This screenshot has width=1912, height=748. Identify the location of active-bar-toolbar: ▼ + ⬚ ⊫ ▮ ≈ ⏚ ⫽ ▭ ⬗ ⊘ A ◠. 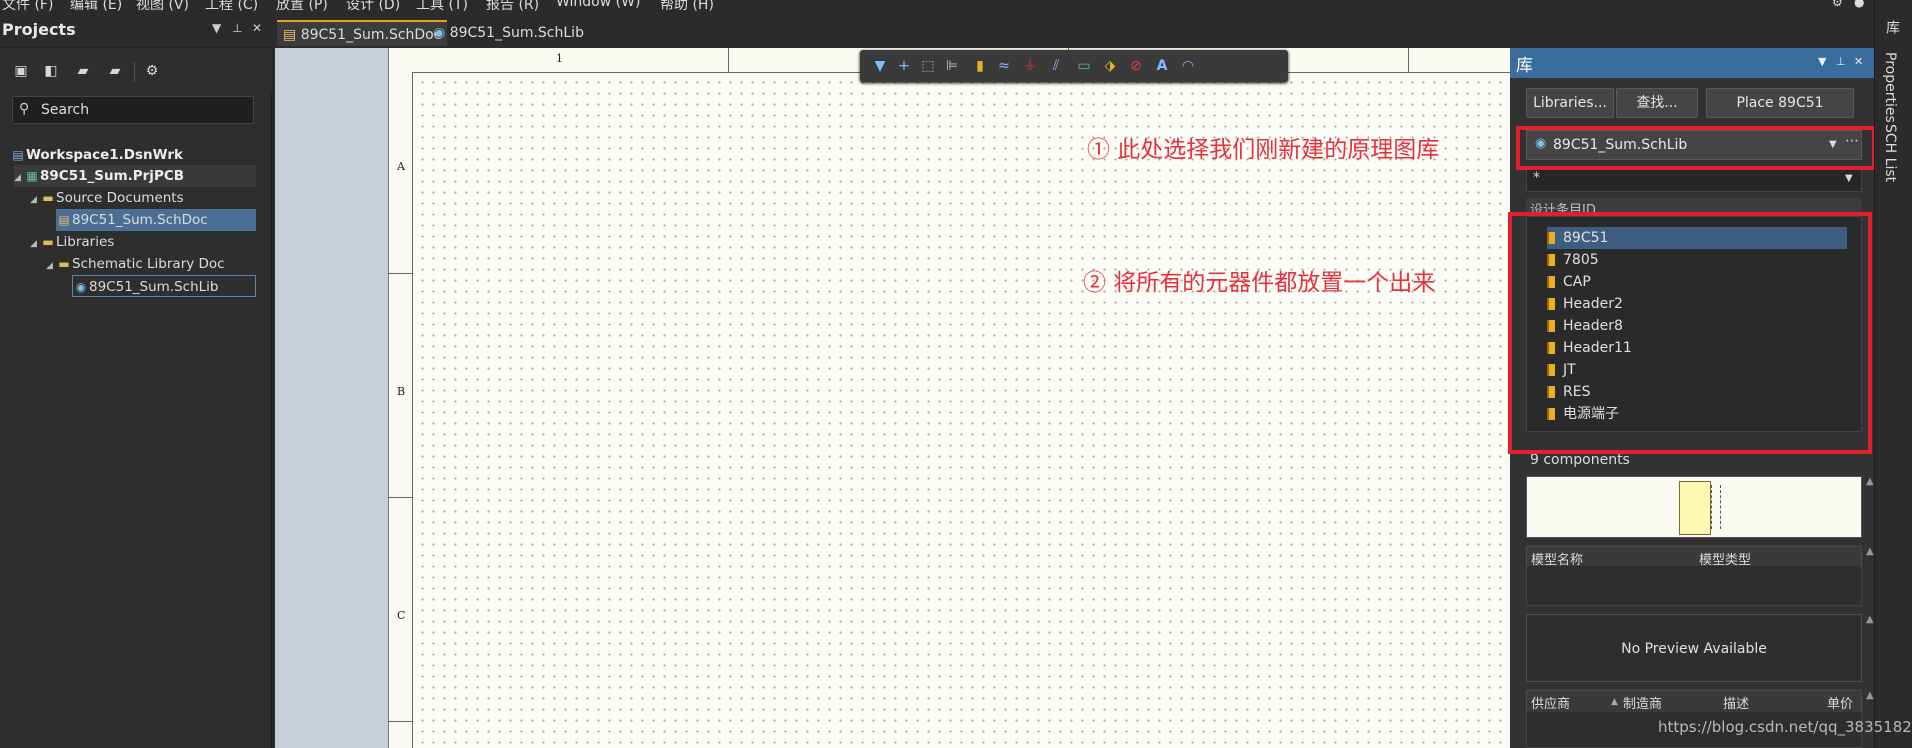
(1074, 66).